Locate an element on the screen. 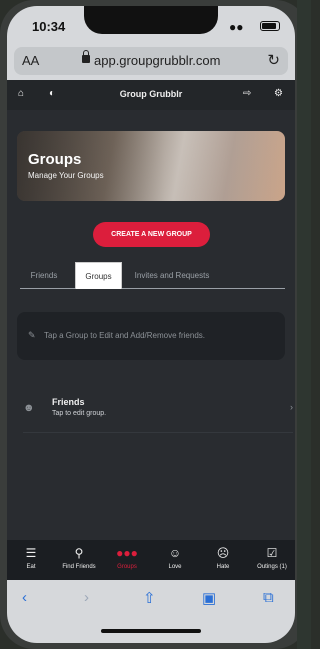 The image size is (320, 649). lock-icon is located at coordinates (86, 56).